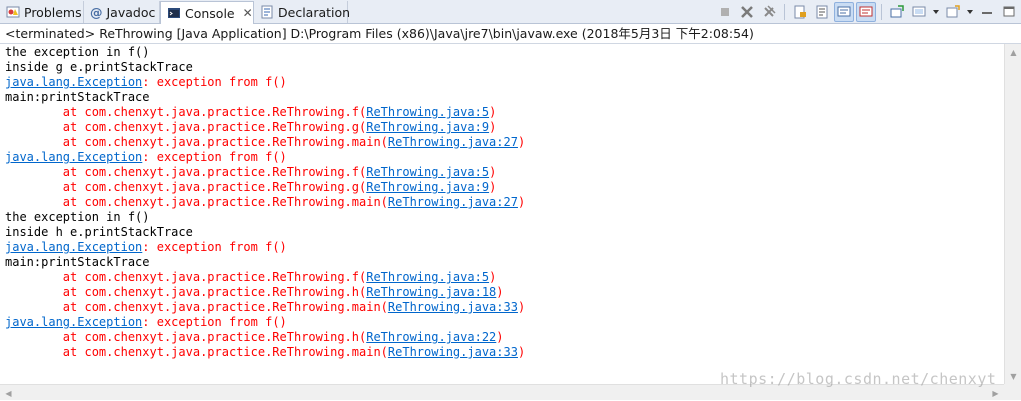 The height and width of the screenshot is (401, 1021). What do you see at coordinates (53, 12) in the screenshot?
I see `tab-label: Problems` at bounding box center [53, 12].